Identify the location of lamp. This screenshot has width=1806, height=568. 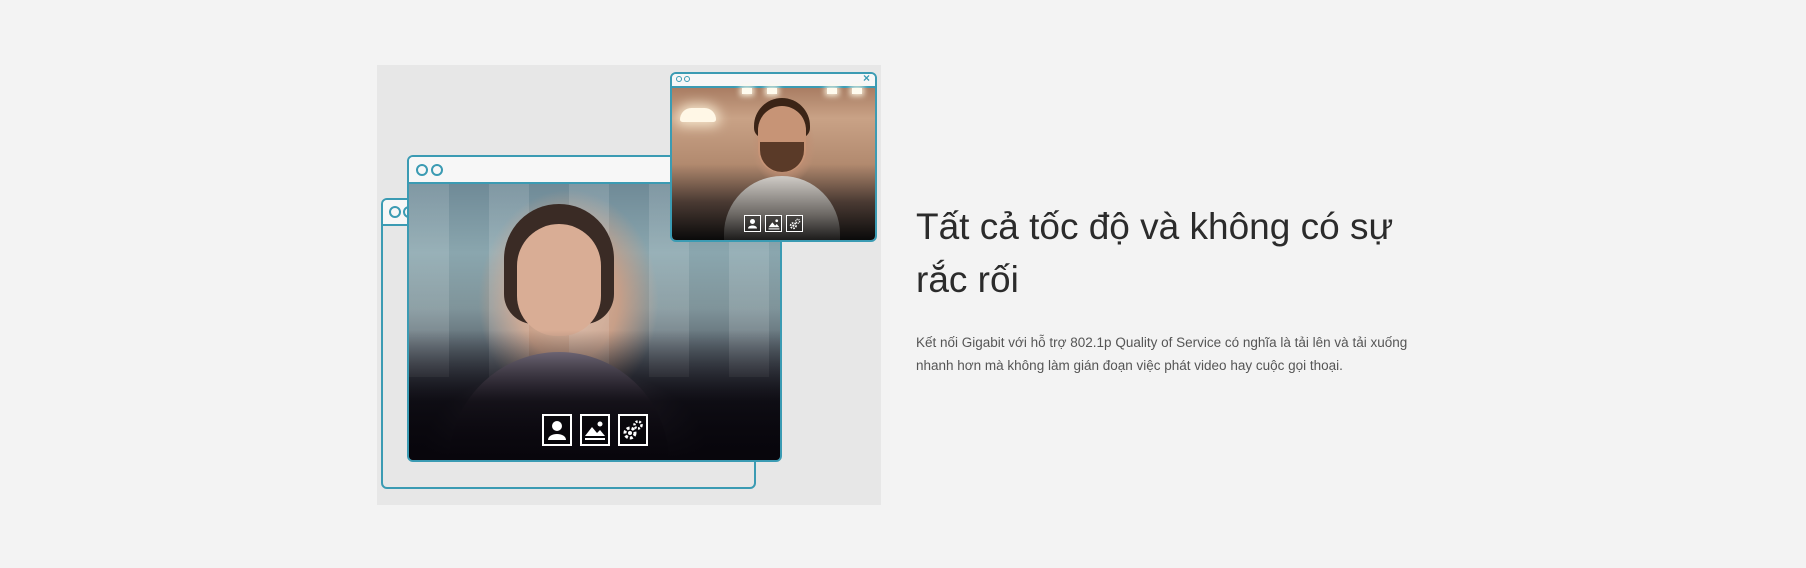
(698, 115).